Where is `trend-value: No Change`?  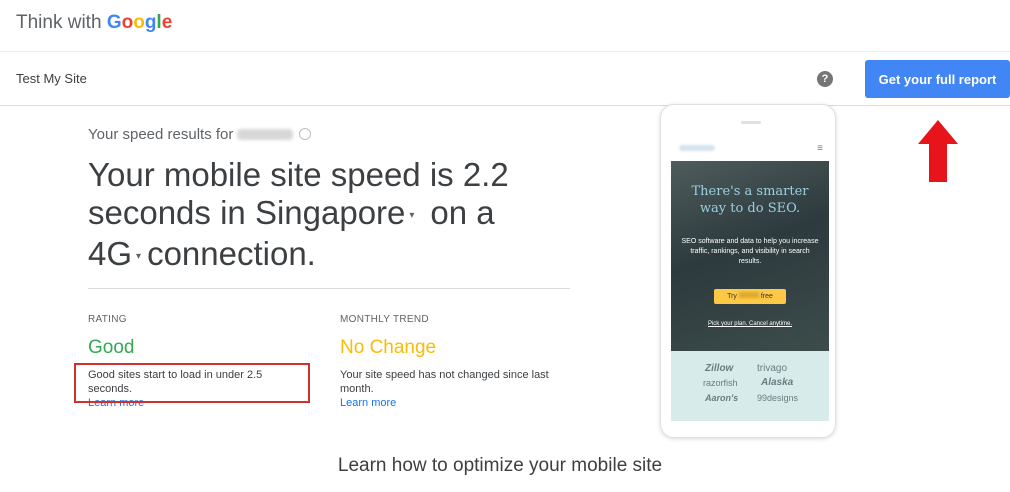 trend-value: No Change is located at coordinates (388, 347).